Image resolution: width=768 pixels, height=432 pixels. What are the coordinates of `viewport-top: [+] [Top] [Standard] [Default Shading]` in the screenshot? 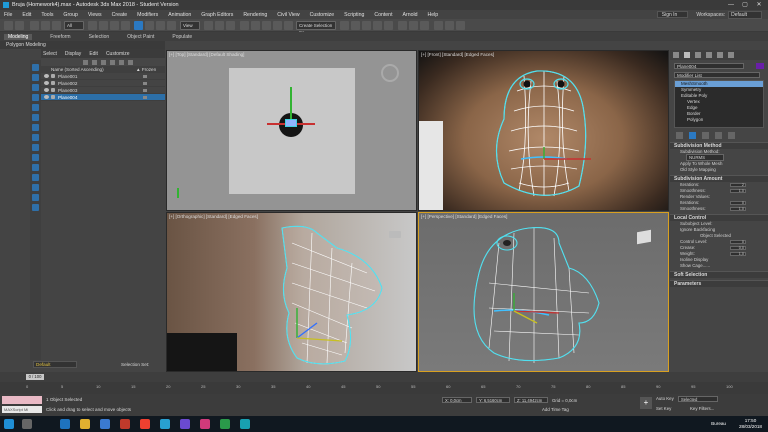 It's located at (291, 130).